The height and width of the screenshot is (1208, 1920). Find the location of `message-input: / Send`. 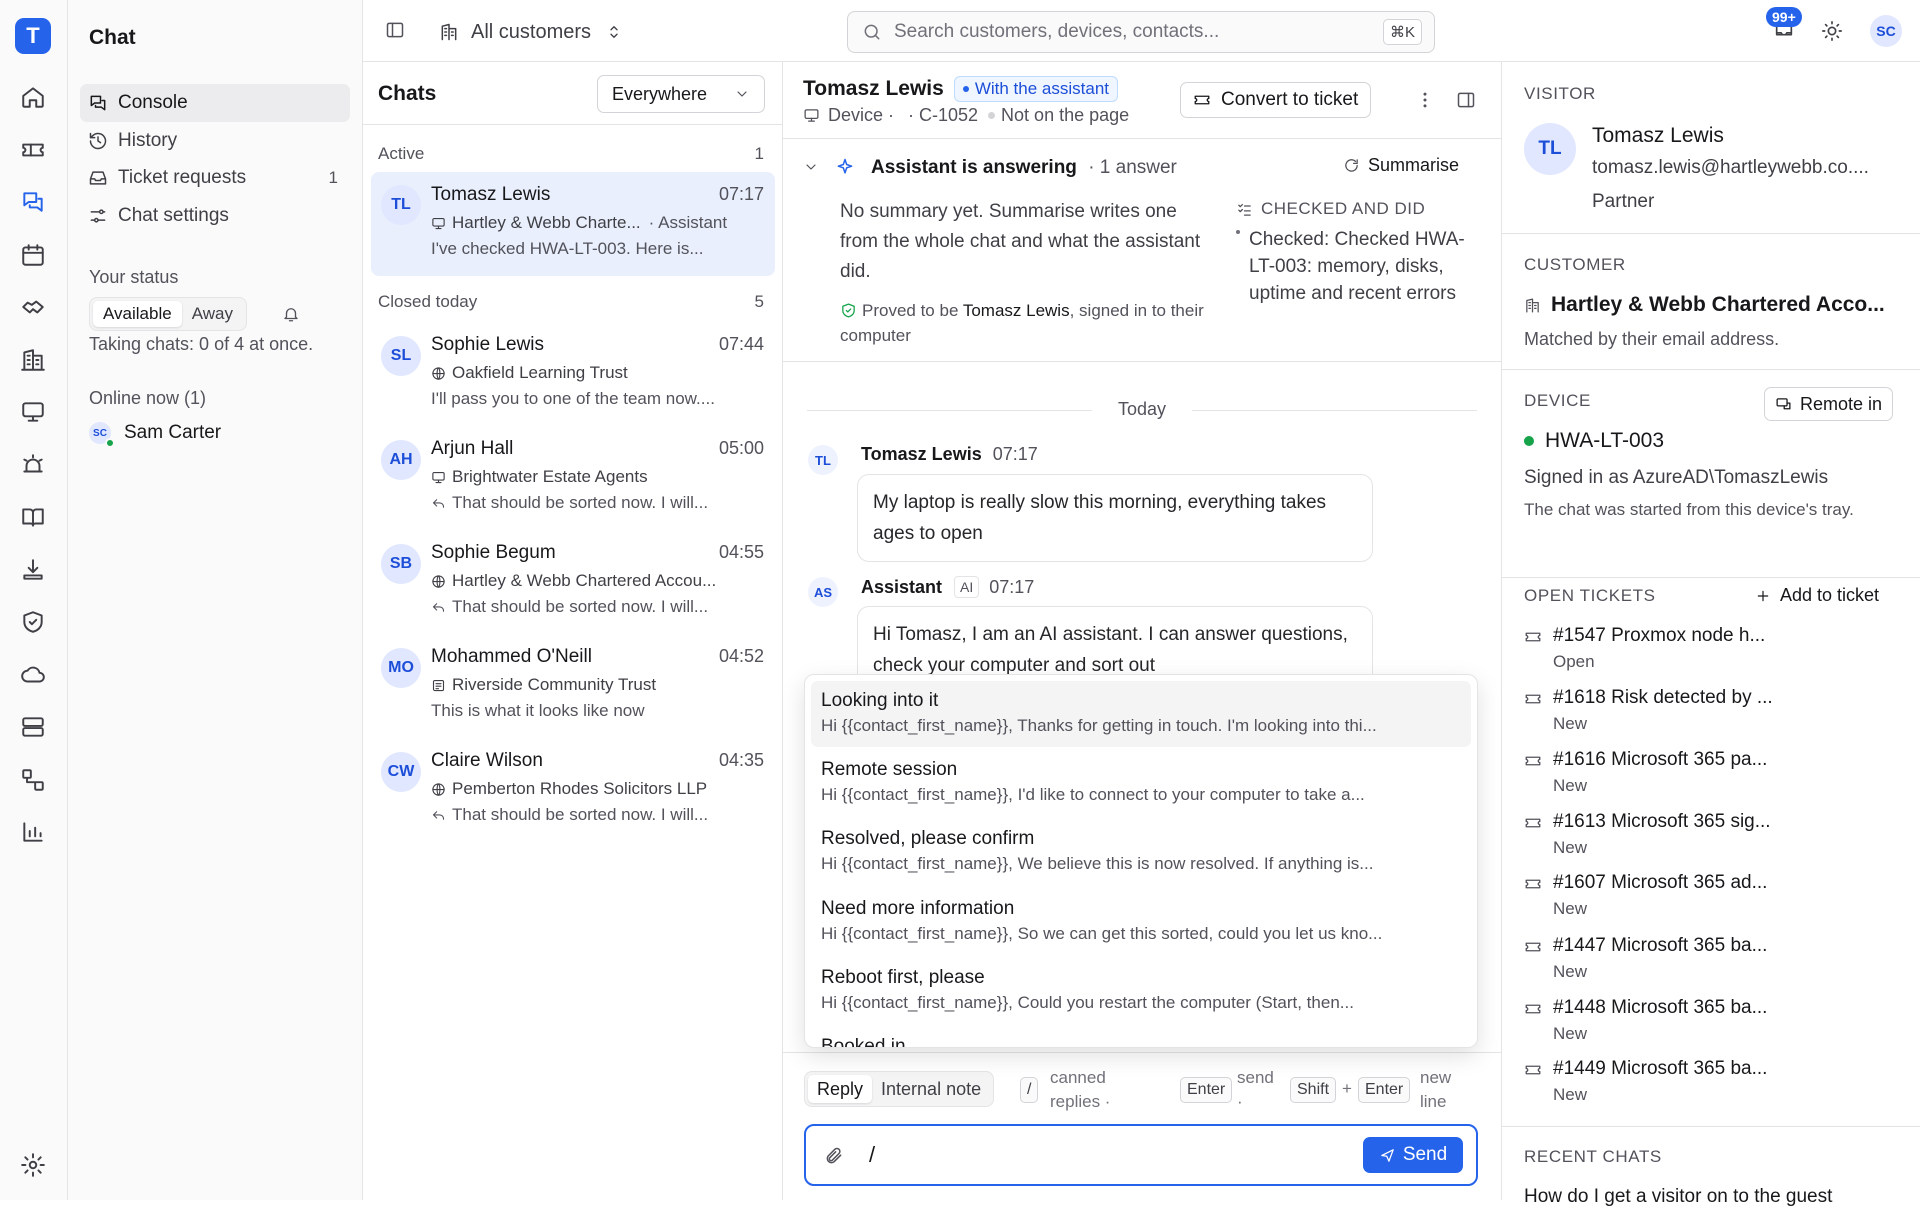

message-input: / Send is located at coordinates (1141, 1155).